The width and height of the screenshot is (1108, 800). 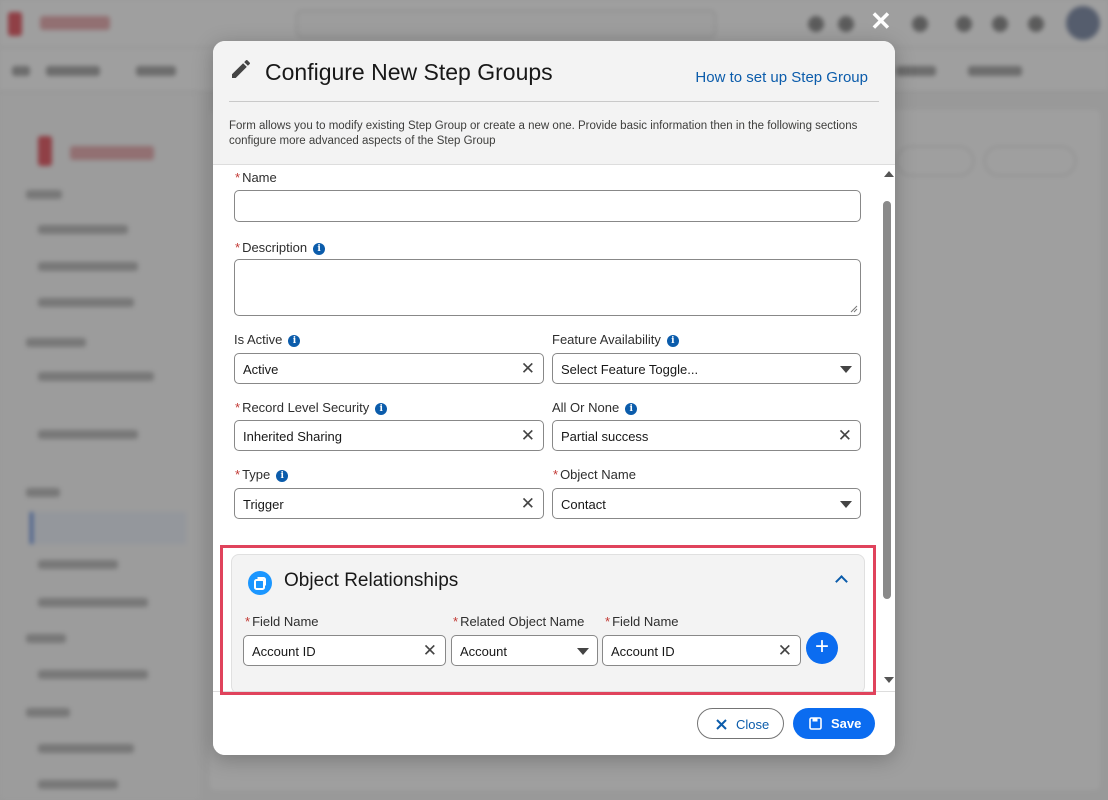 I want to click on description-label-text: Description, so click(x=275, y=247).